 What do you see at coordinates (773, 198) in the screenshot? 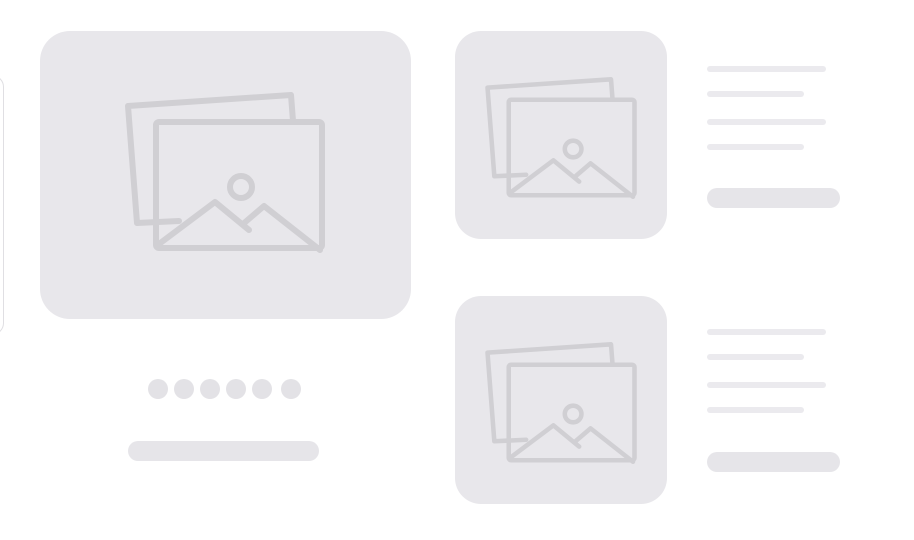
I see `list-item-1-button-placeholder` at bounding box center [773, 198].